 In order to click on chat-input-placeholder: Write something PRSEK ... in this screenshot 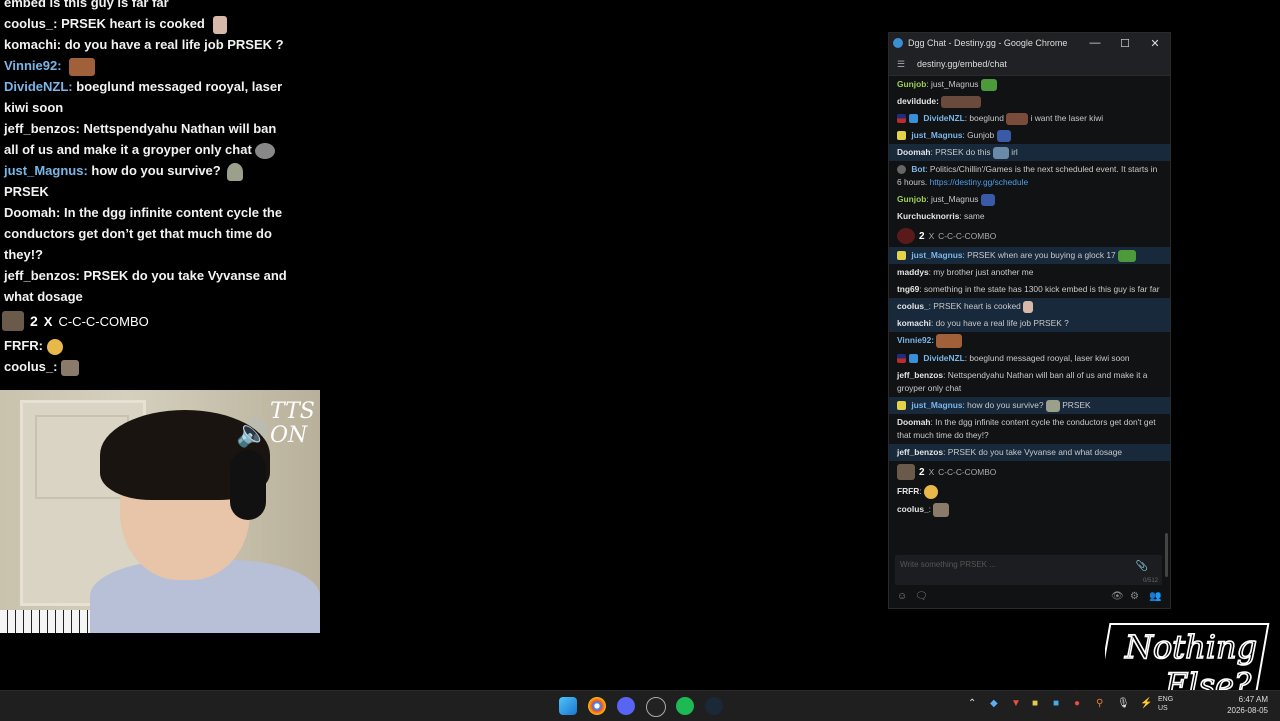, I will do `click(948, 564)`.